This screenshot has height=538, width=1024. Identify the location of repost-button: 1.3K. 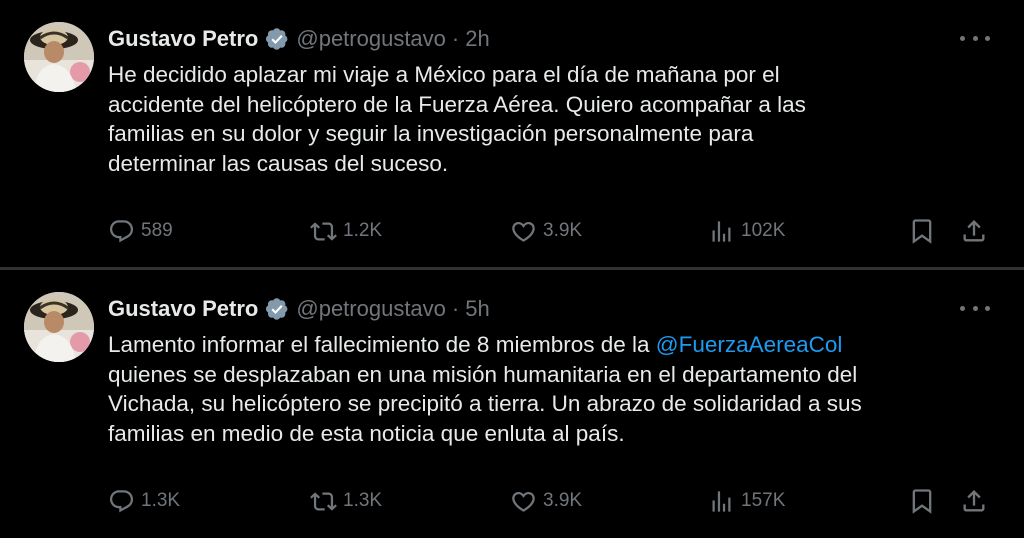
(346, 501).